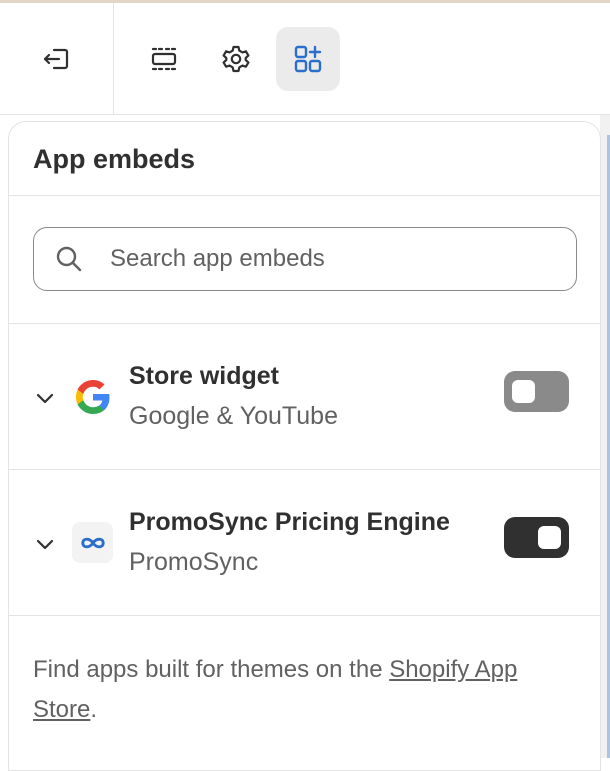 This screenshot has height=771, width=610. I want to click on apps-add-icon, so click(308, 59).